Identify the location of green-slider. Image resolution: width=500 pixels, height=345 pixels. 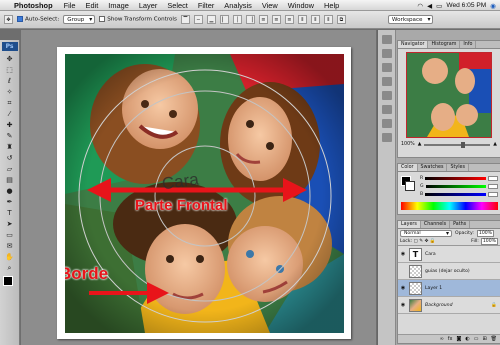
(455, 186).